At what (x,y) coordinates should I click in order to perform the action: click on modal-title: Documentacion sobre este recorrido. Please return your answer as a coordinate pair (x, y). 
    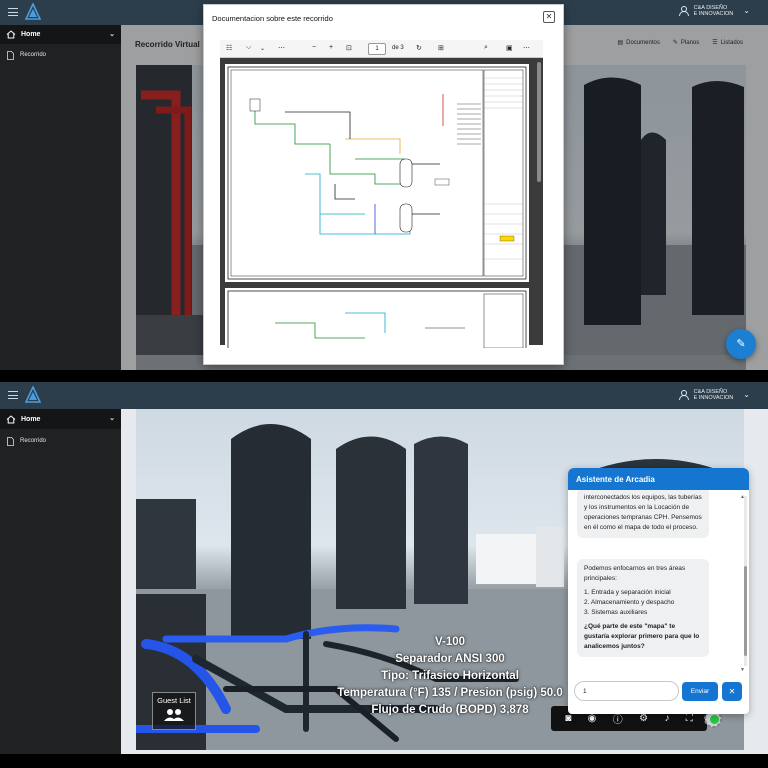
    Looking at the image, I should click on (272, 18).